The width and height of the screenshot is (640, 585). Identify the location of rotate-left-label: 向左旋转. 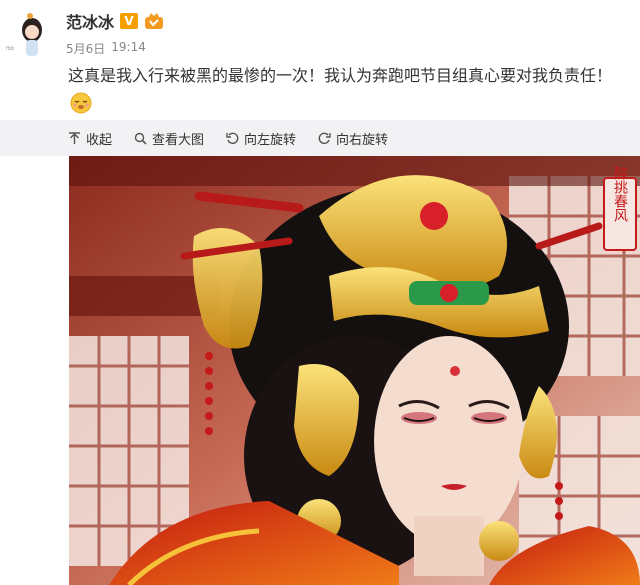
(270, 140).